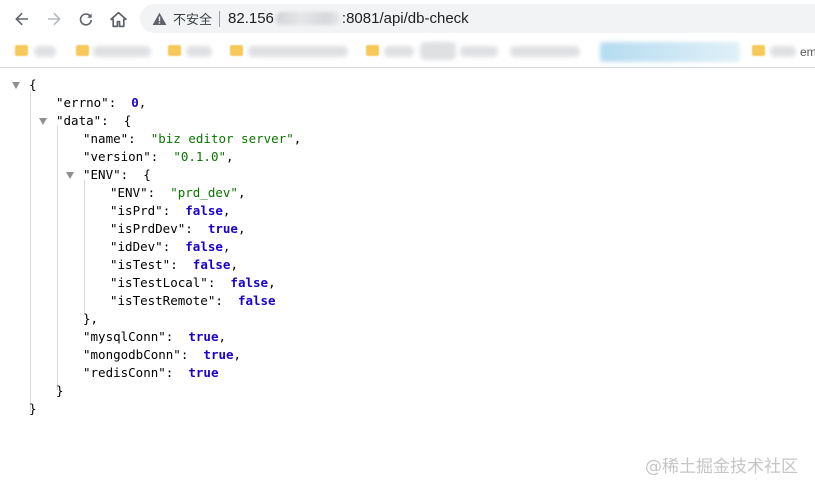 Image resolution: width=815 pixels, height=488 pixels. Describe the element at coordinates (220, 18) in the screenshot. I see `omnibox-divider` at that location.